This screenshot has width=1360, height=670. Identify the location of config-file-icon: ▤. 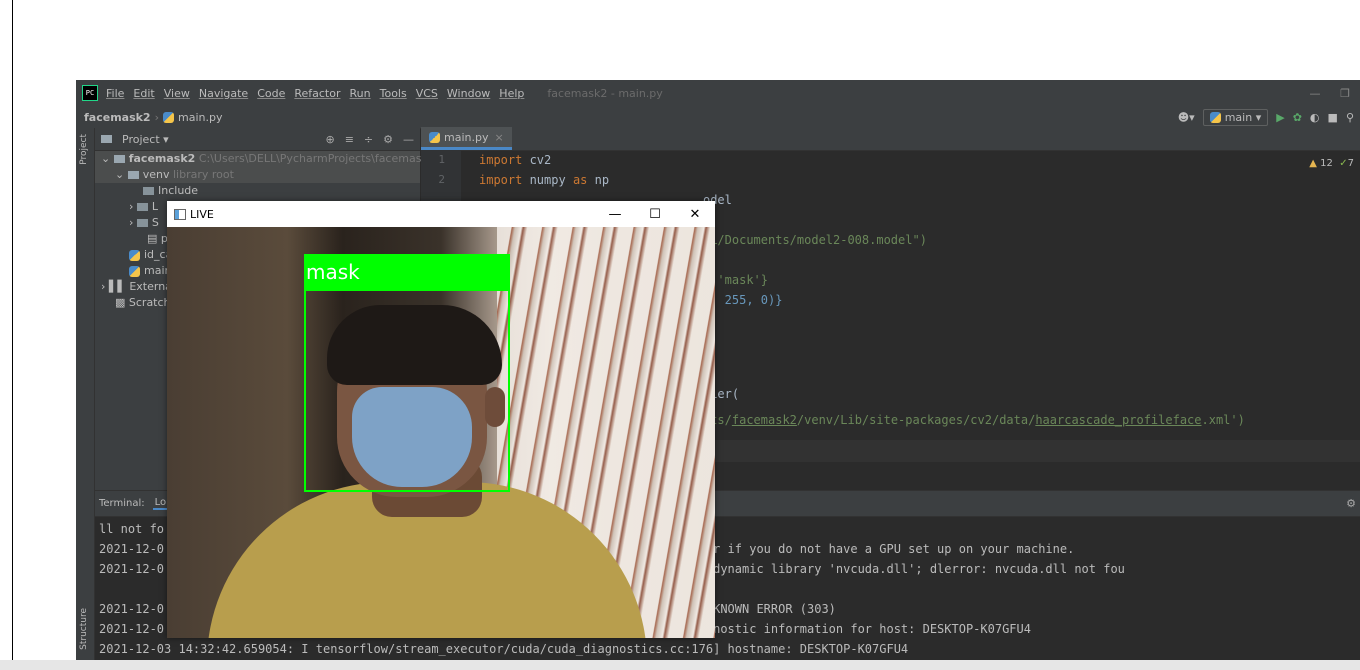
(154, 238).